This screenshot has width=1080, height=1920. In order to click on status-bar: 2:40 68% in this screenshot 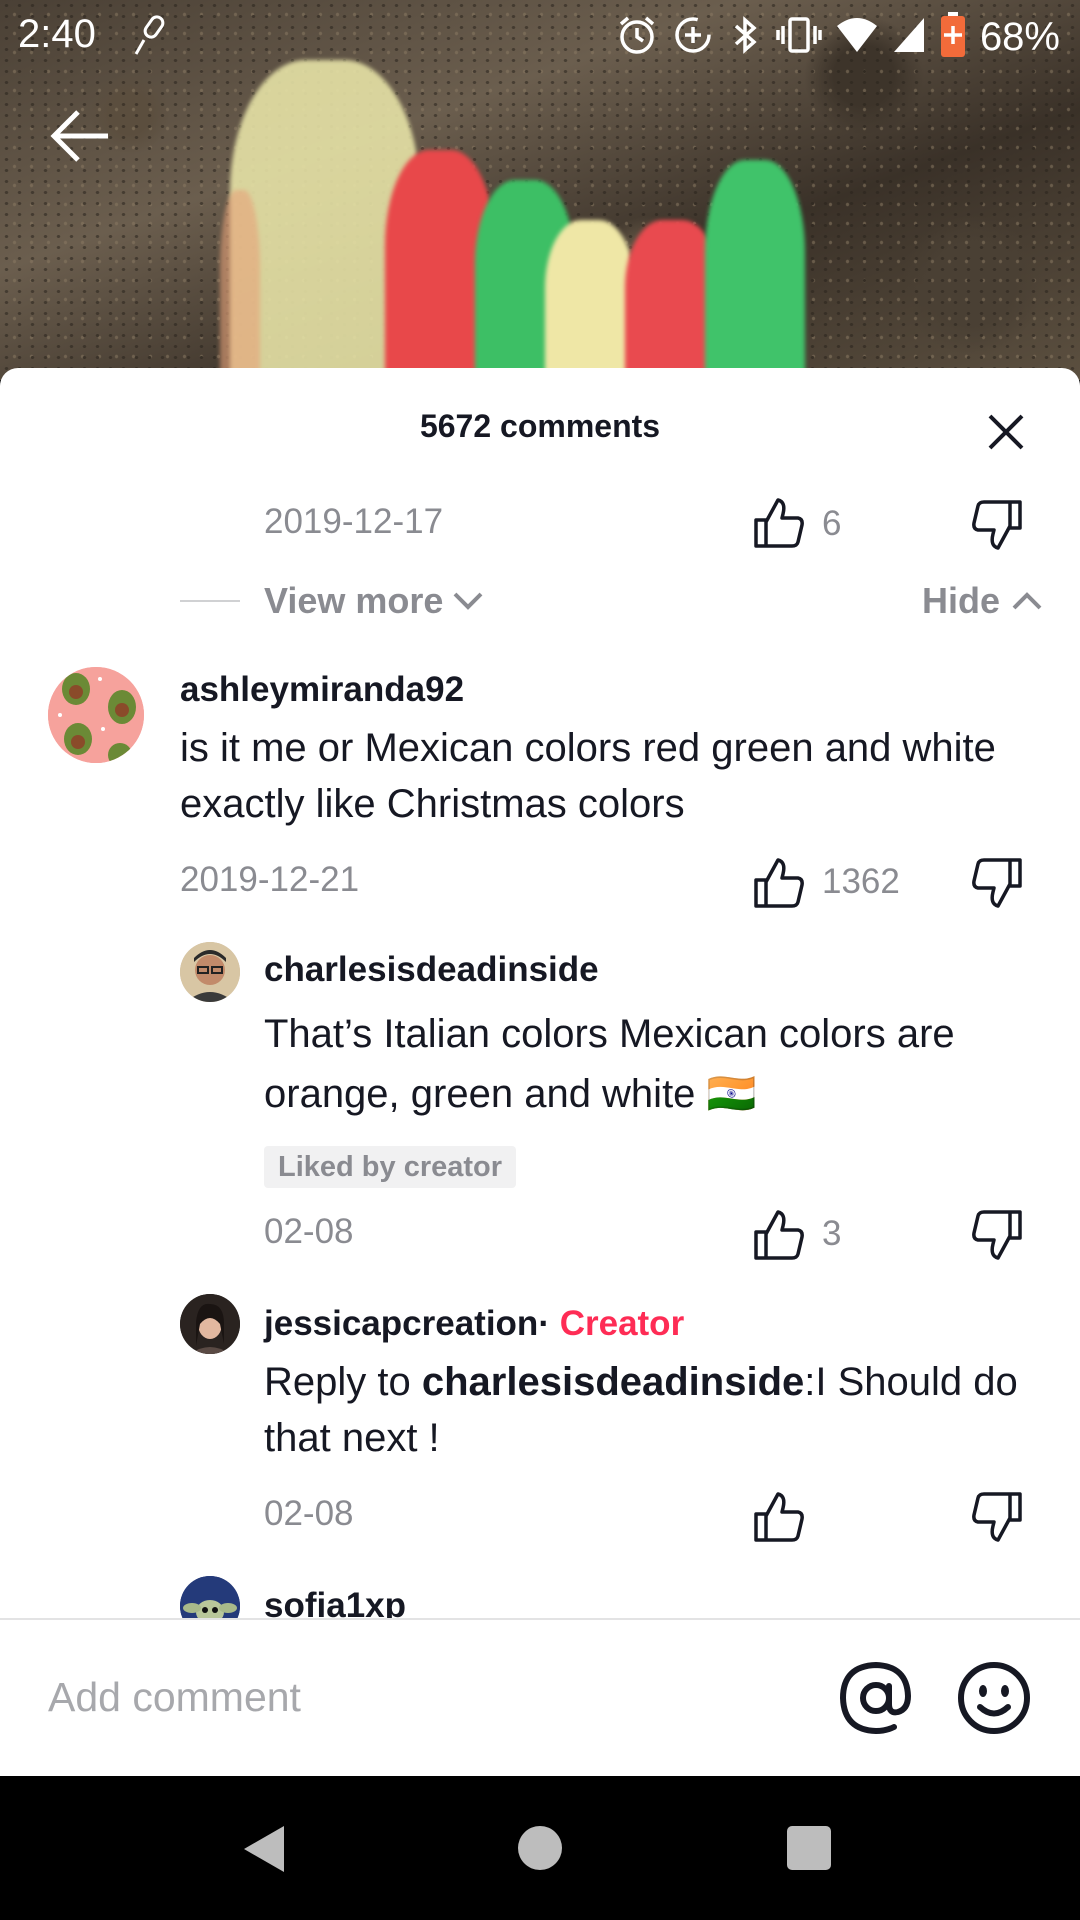, I will do `click(540, 38)`.